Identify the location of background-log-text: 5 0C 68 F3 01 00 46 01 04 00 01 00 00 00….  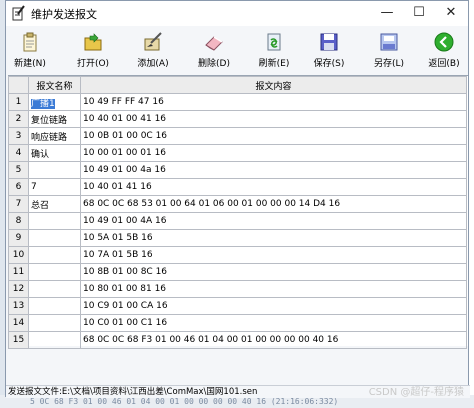
(184, 401).